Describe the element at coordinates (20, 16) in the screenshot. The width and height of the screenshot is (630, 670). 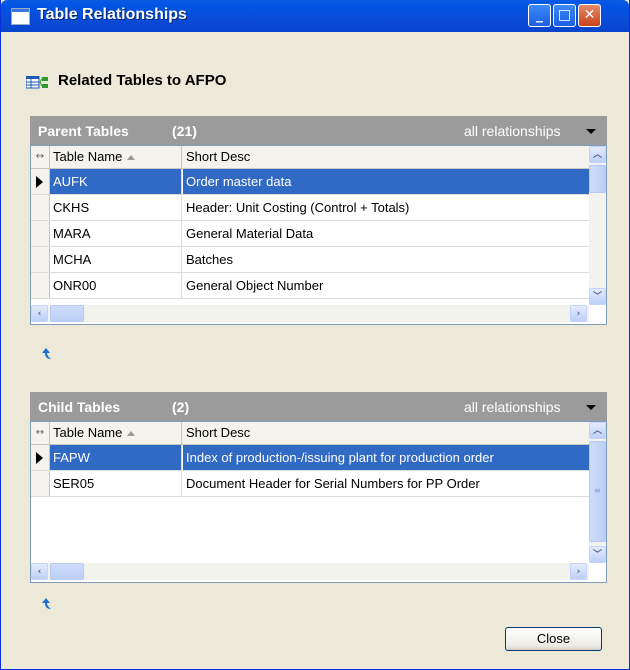
I see `window-icon` at that location.